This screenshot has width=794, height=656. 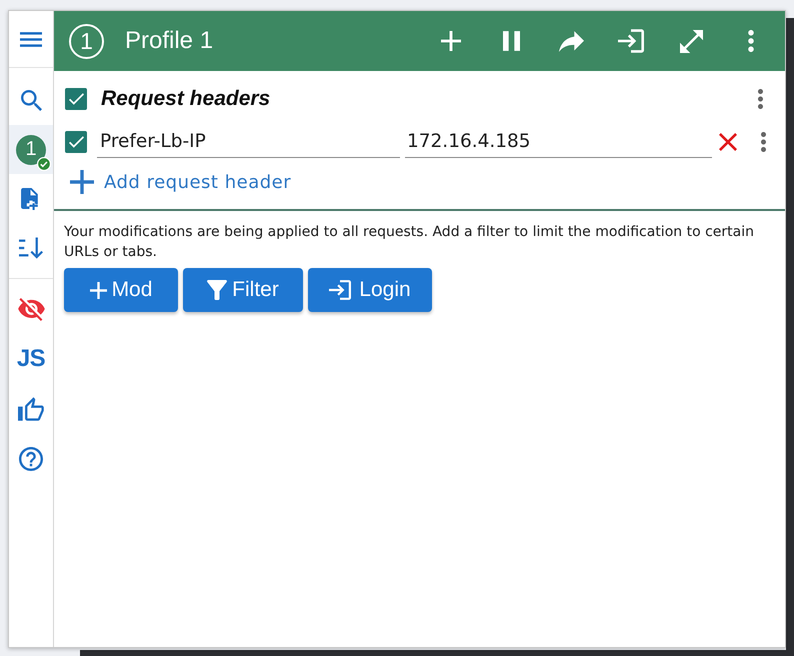 I want to click on section-title: Request headers, so click(x=185, y=99).